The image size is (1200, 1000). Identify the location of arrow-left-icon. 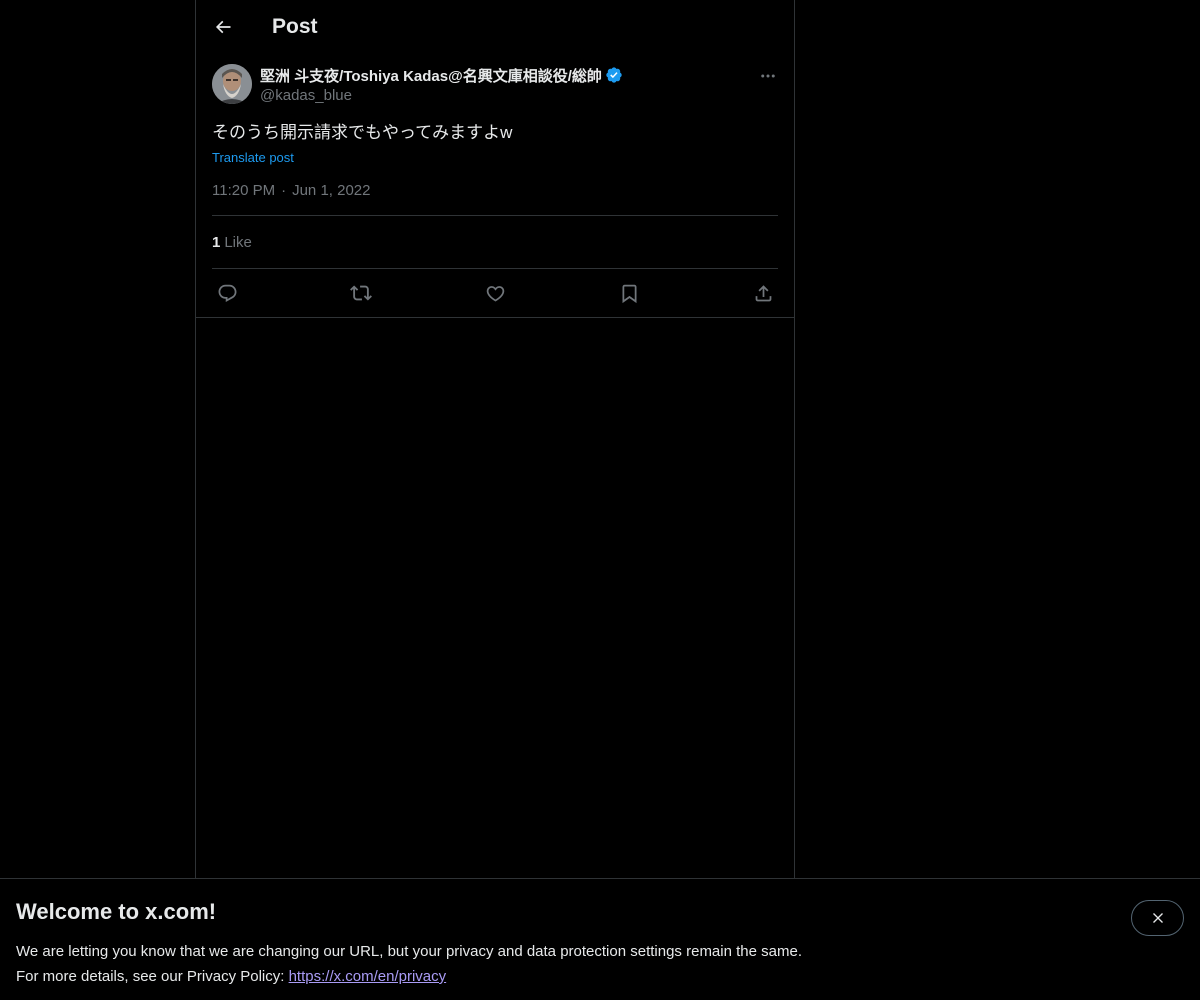
(223, 27).